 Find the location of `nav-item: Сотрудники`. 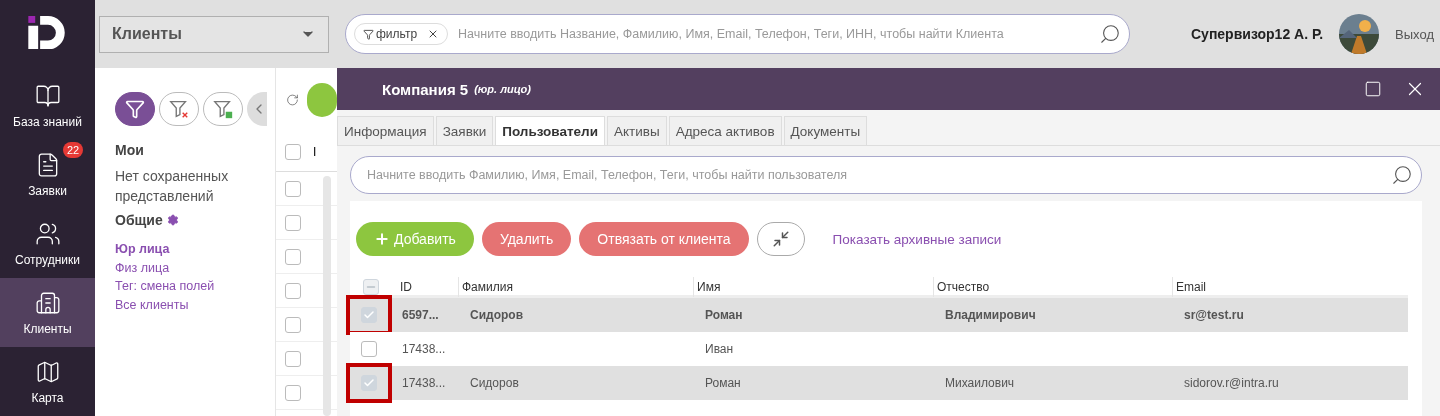

nav-item: Сотрудники is located at coordinates (47, 244).